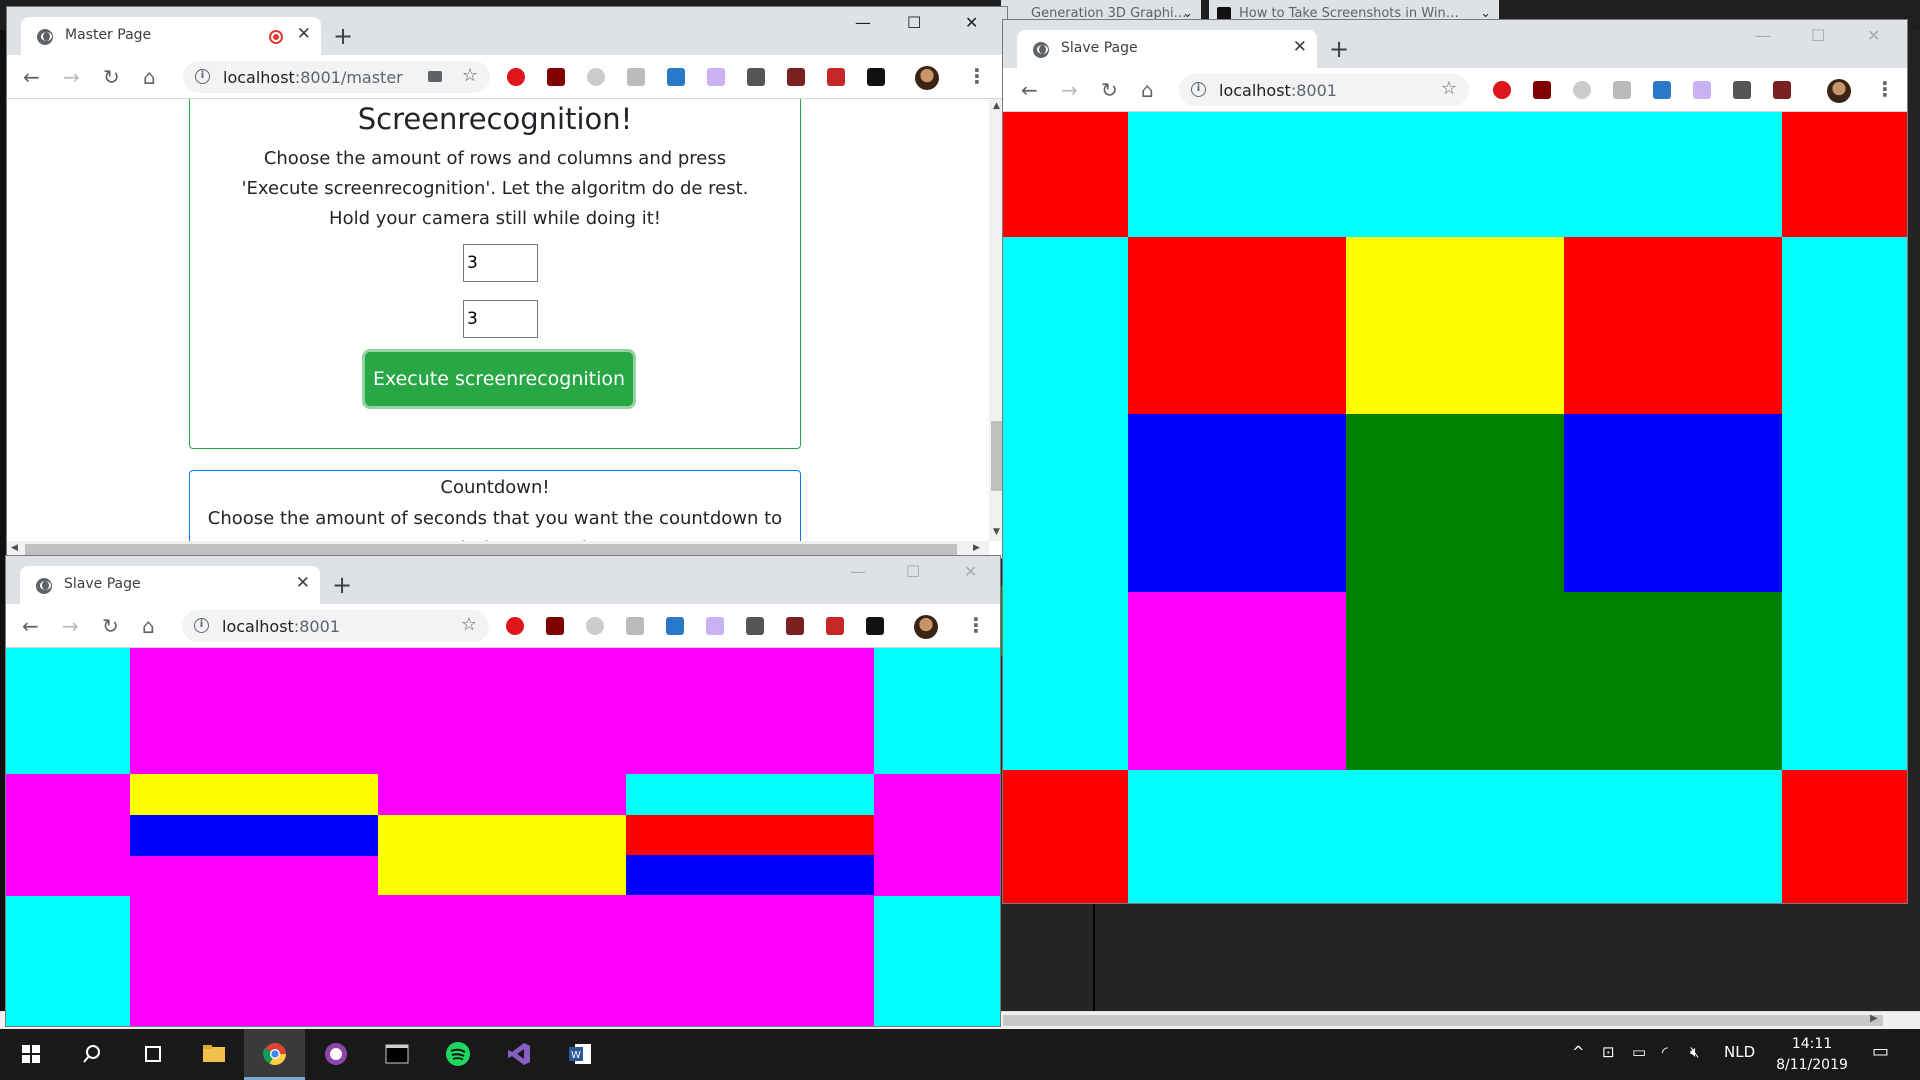 Image resolution: width=1920 pixels, height=1080 pixels. What do you see at coordinates (579, 1054) in the screenshot?
I see `taskbar-word: W` at bounding box center [579, 1054].